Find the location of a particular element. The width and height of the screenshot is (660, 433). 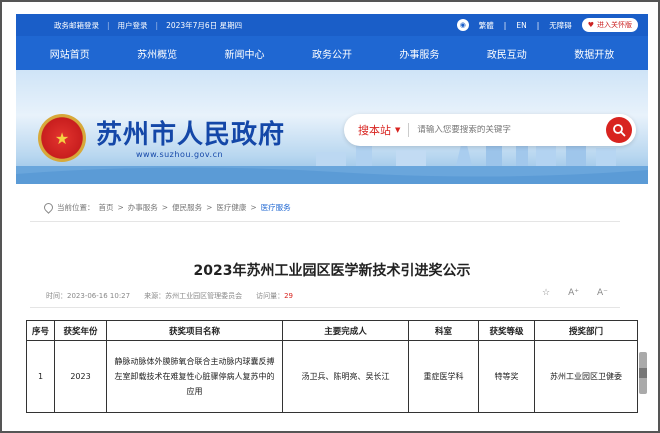

column-header: 主要完成人 is located at coordinates (345, 330).